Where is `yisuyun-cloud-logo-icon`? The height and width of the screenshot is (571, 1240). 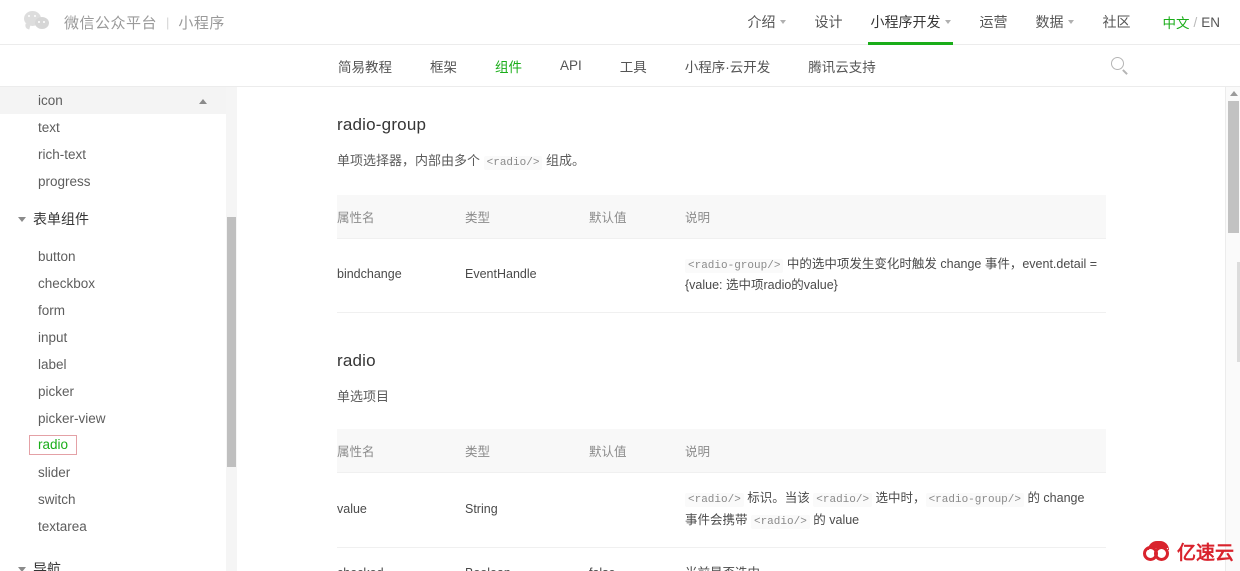
yisuyun-cloud-logo-icon is located at coordinates (1157, 551).